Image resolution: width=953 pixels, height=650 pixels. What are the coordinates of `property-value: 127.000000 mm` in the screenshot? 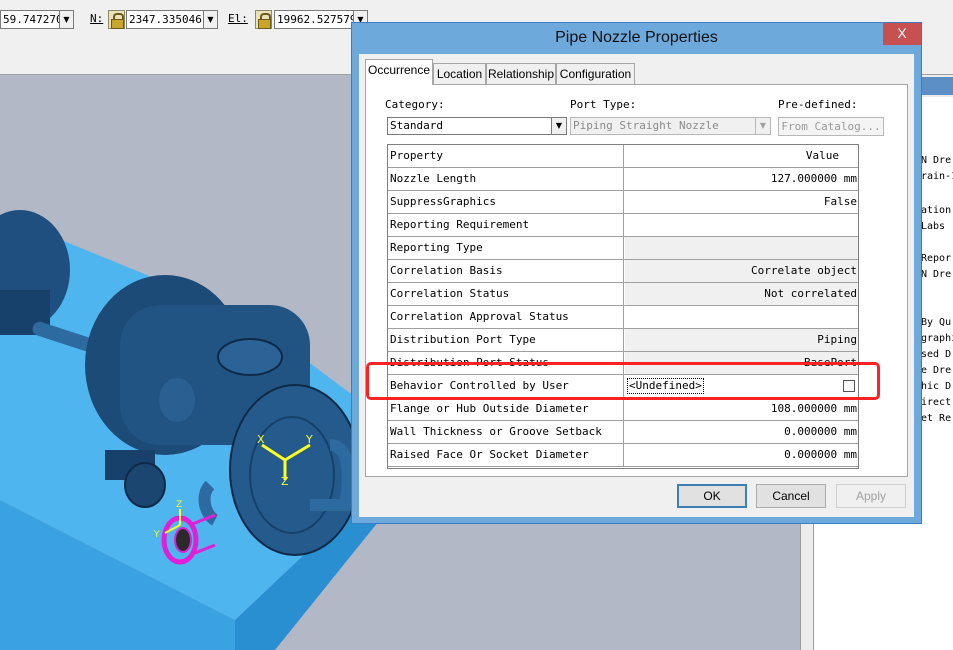 It's located at (741, 179).